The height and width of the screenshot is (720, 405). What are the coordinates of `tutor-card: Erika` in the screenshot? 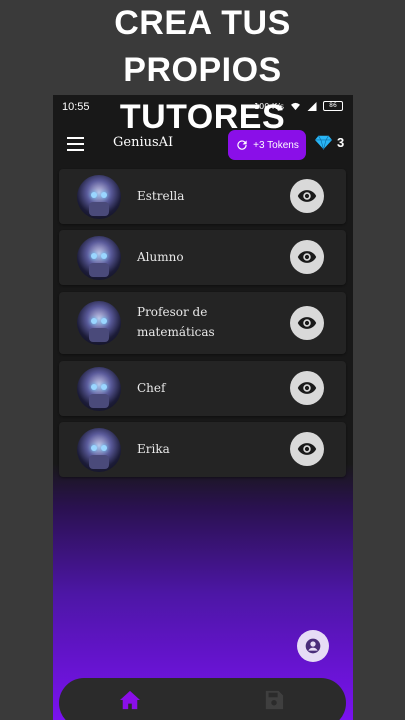 It's located at (202, 449).